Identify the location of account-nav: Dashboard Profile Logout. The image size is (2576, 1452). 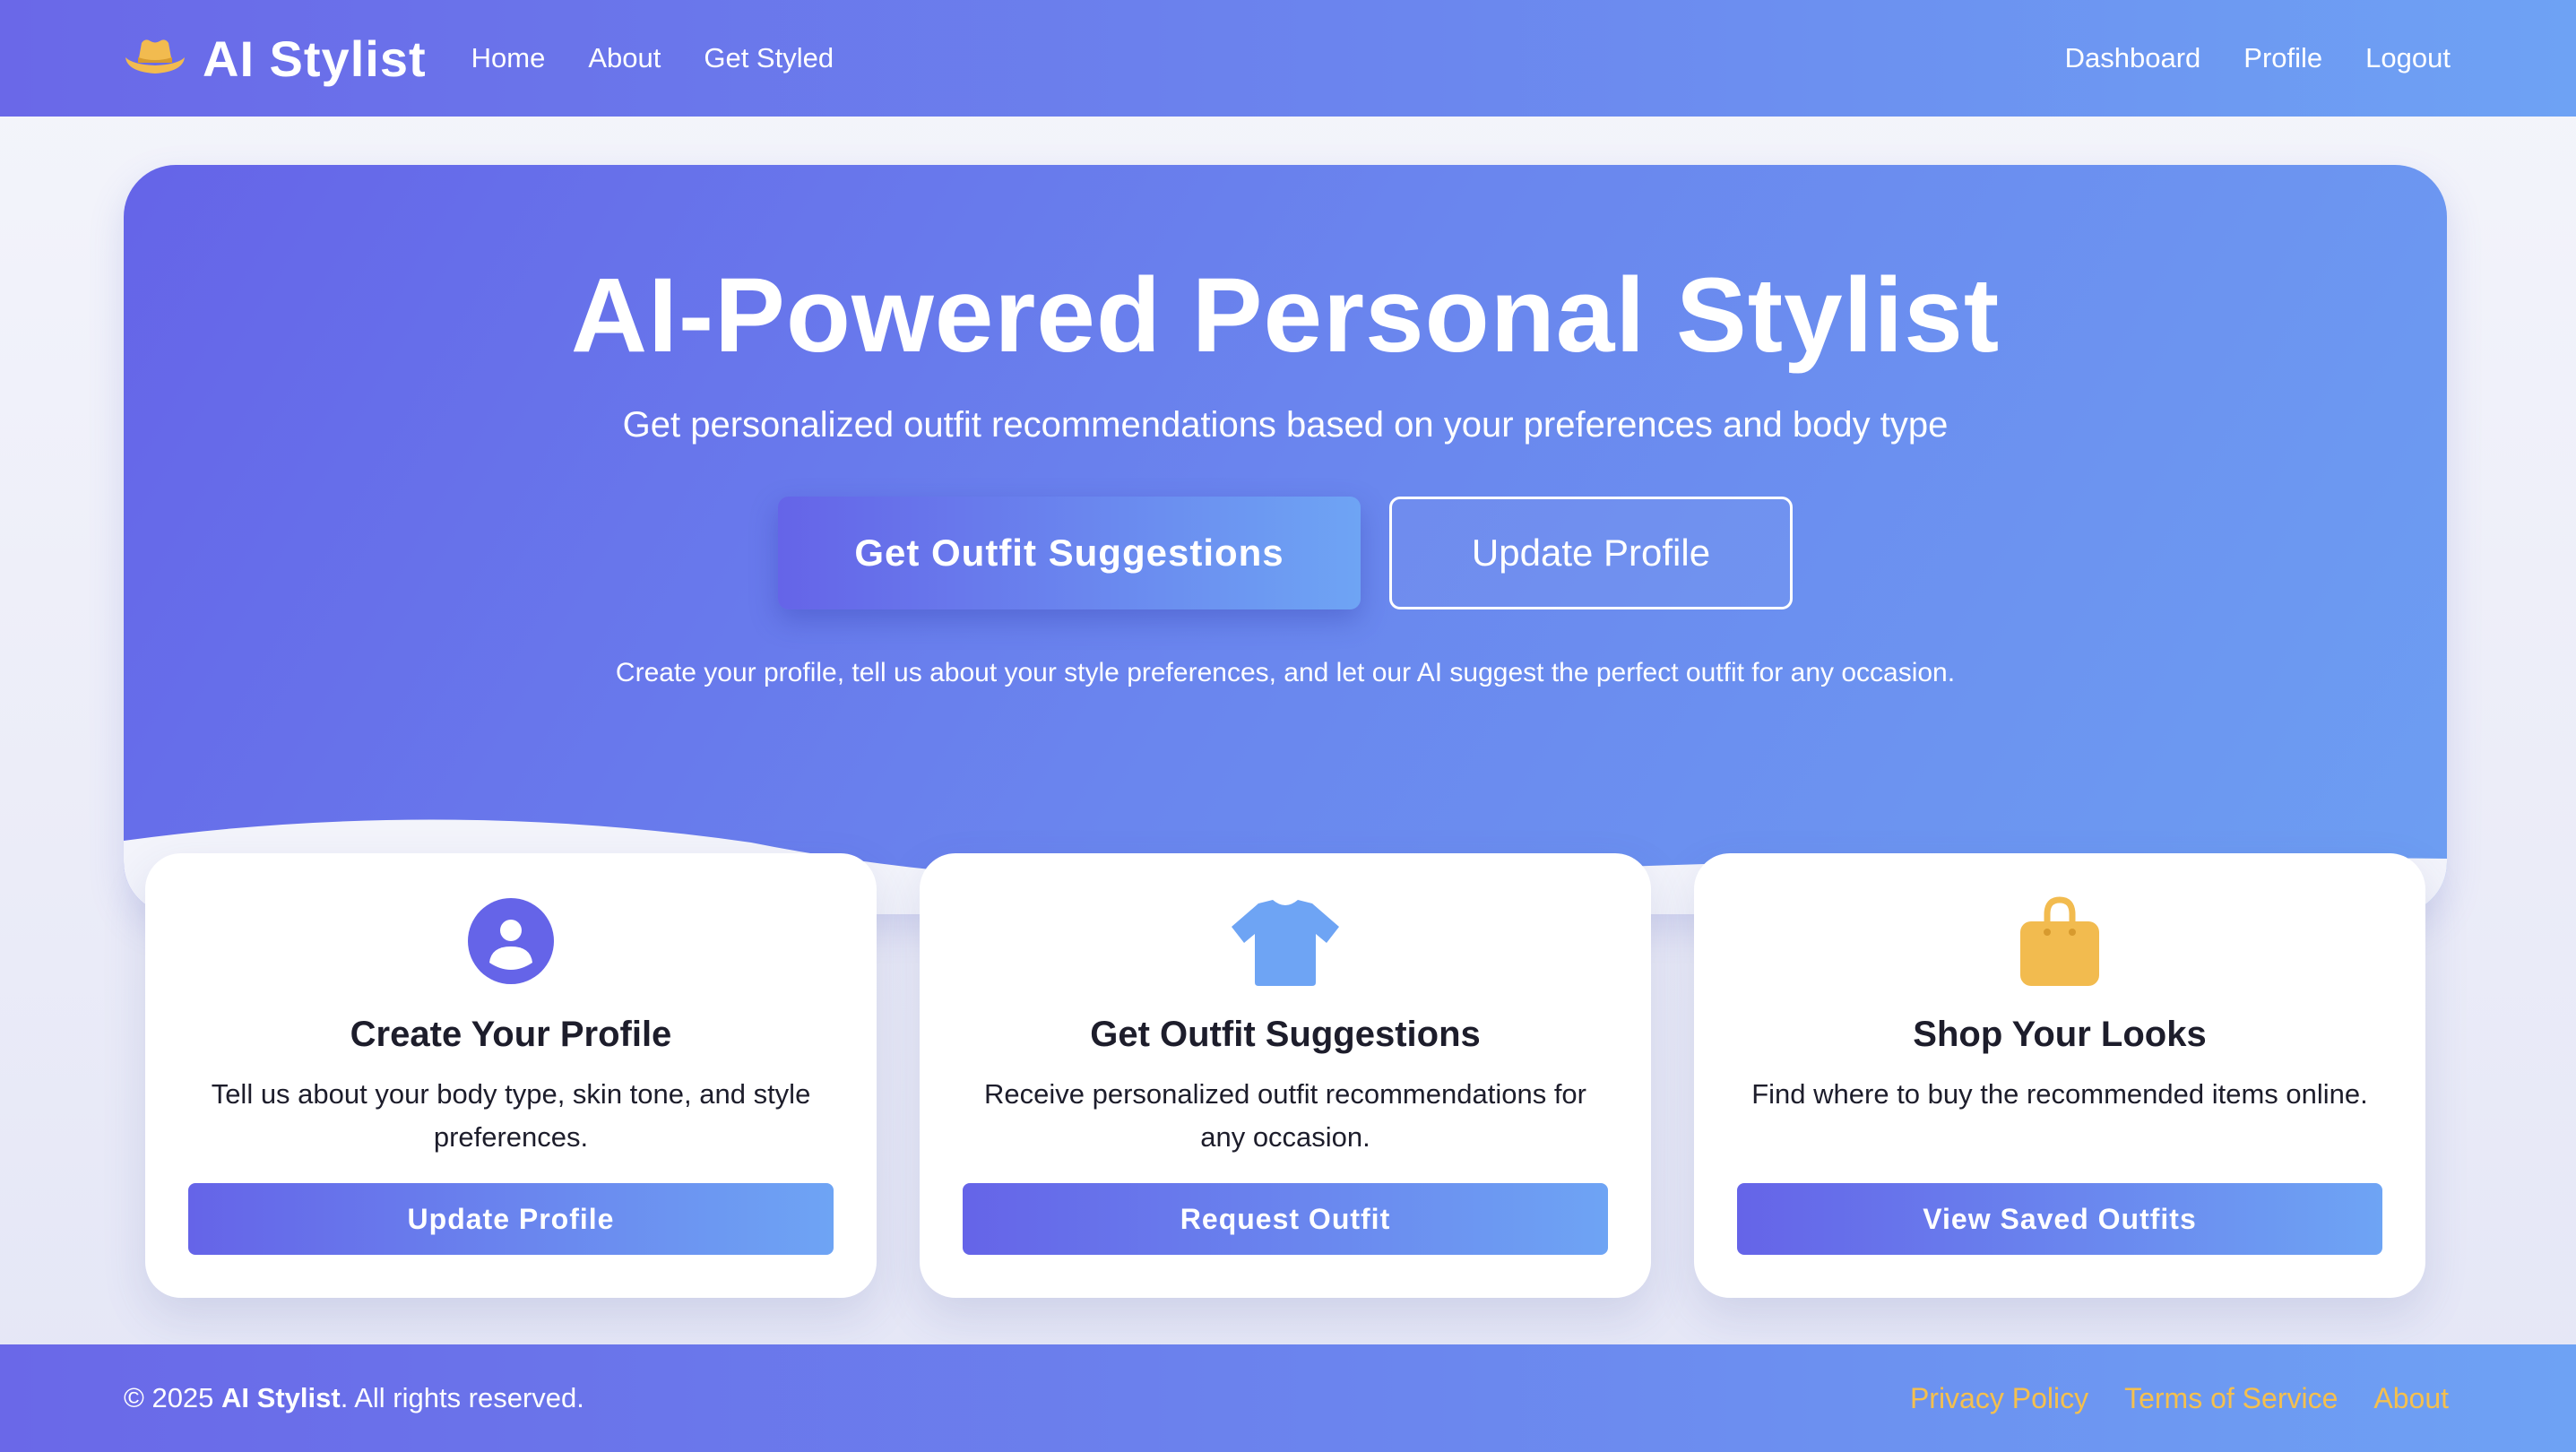
(2258, 58).